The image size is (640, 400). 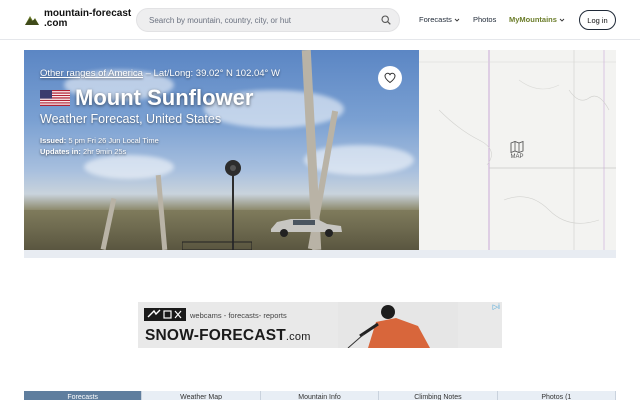 What do you see at coordinates (217, 245) in the screenshot?
I see `mt-sunflower-sign` at bounding box center [217, 245].